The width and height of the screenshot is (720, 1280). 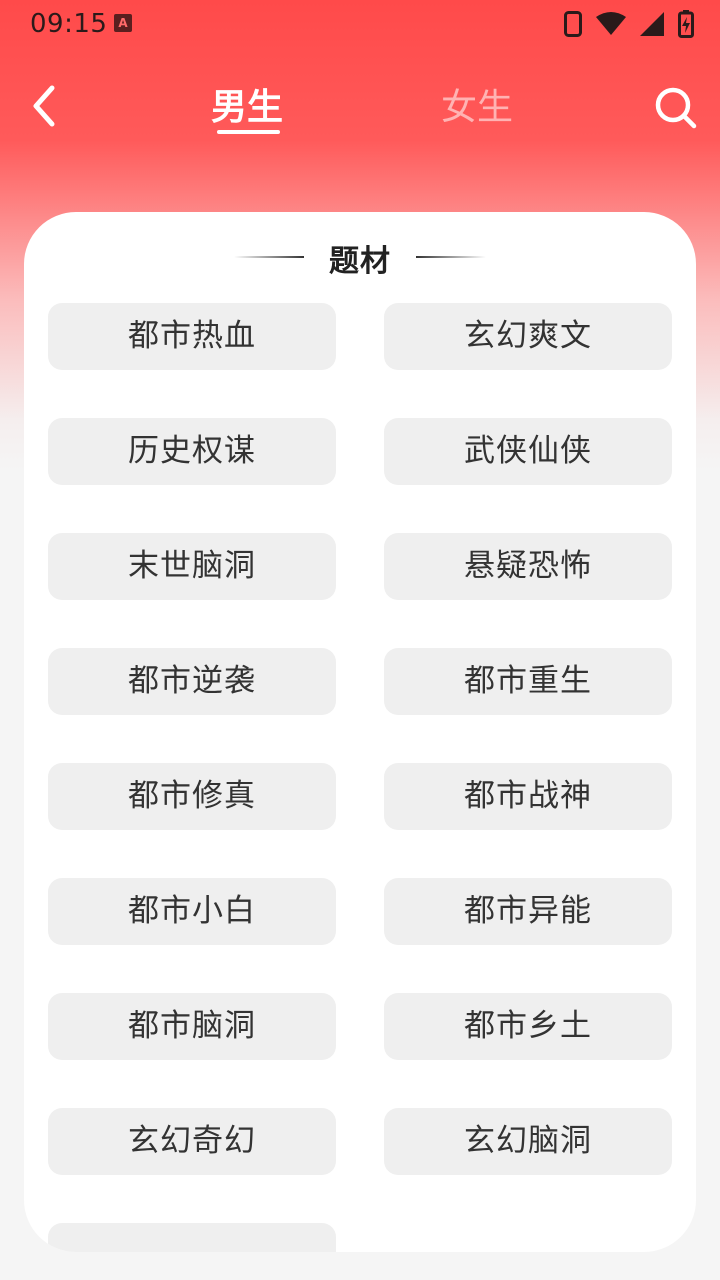 What do you see at coordinates (123, 23) in the screenshot?
I see `app-notification-icon: A` at bounding box center [123, 23].